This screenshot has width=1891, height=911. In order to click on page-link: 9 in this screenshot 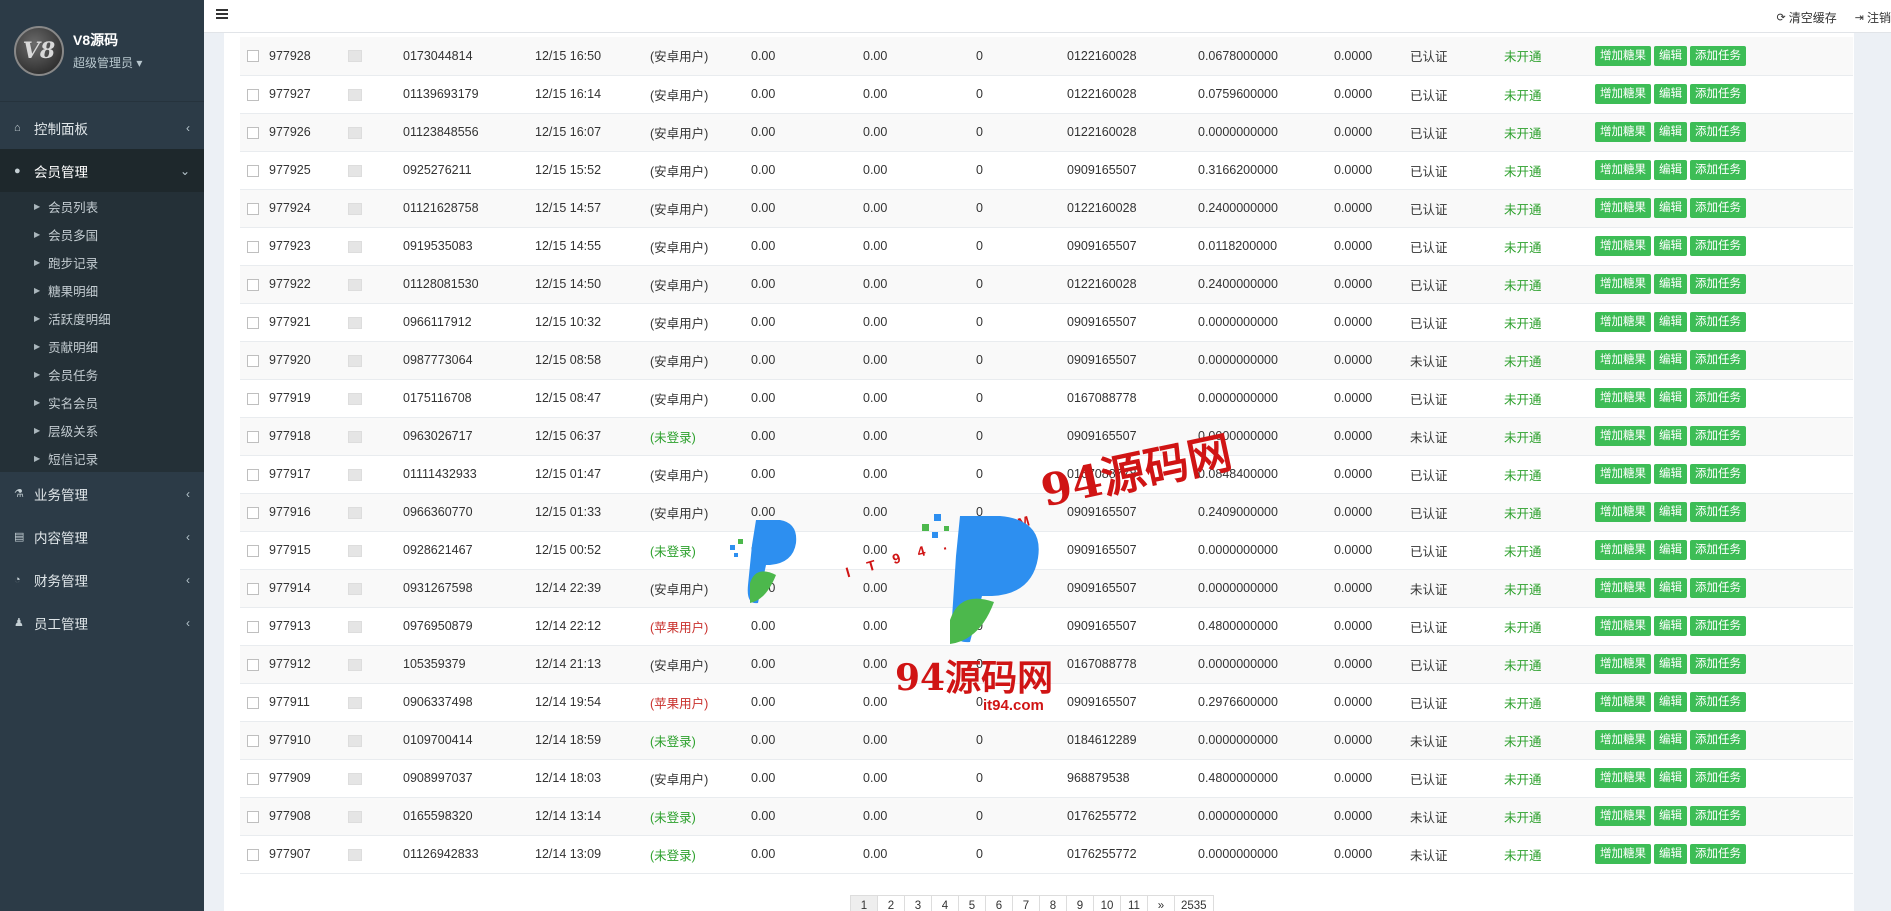, I will do `click(1080, 903)`.